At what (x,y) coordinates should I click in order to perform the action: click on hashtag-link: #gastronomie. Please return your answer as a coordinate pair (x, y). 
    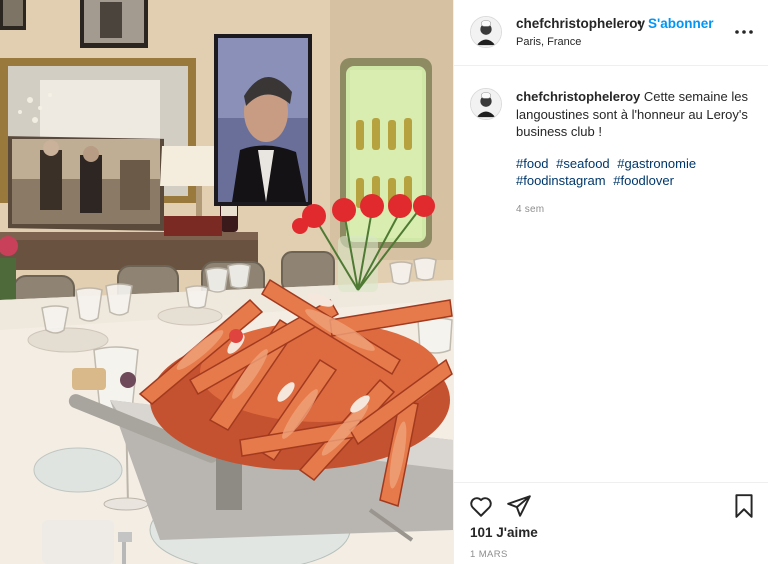
    Looking at the image, I should click on (656, 163).